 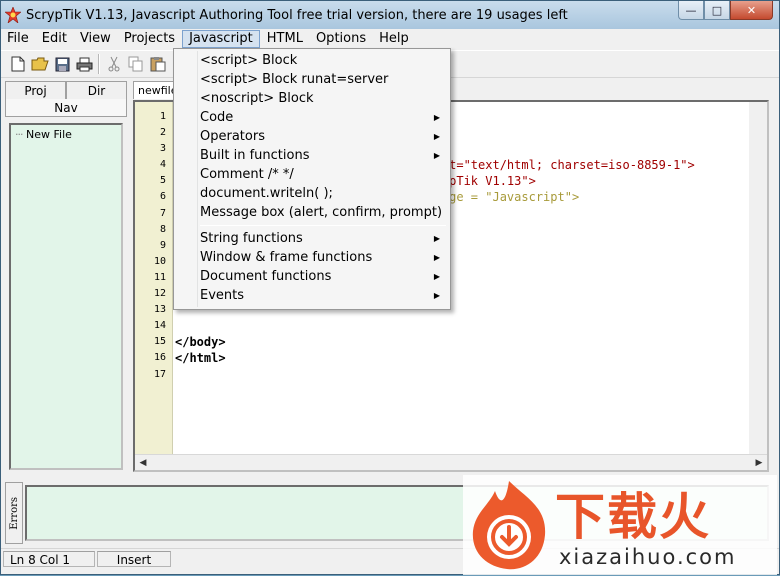 I want to click on menu-help: Help, so click(x=394, y=39).